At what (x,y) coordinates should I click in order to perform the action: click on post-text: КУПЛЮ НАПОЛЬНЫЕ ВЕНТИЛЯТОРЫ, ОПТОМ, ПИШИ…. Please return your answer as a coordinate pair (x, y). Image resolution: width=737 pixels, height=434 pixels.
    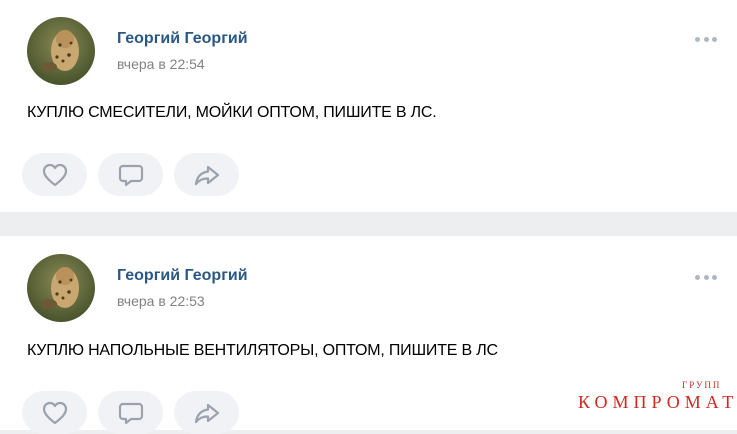
    Looking at the image, I should click on (262, 350).